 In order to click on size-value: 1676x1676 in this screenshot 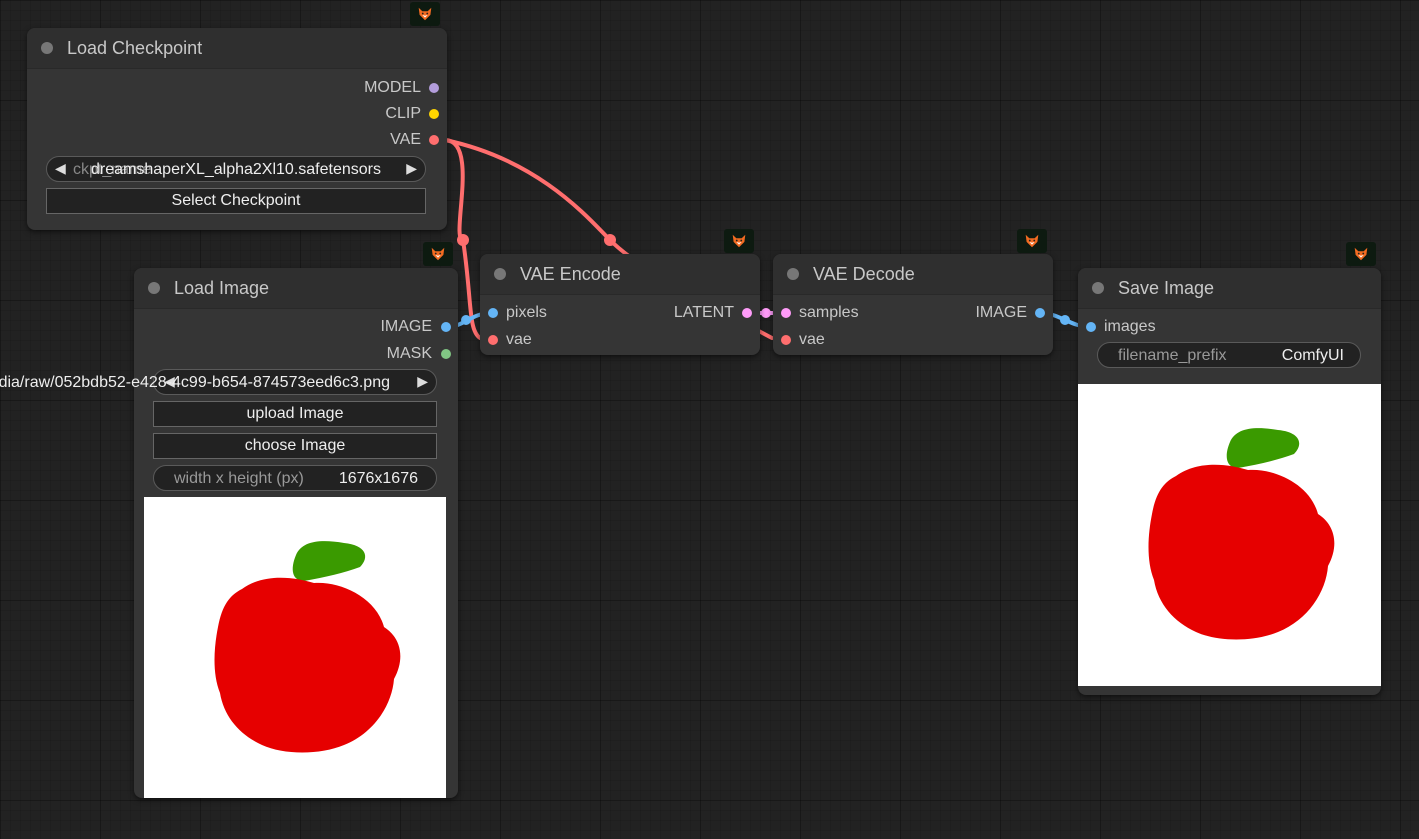, I will do `click(378, 478)`.